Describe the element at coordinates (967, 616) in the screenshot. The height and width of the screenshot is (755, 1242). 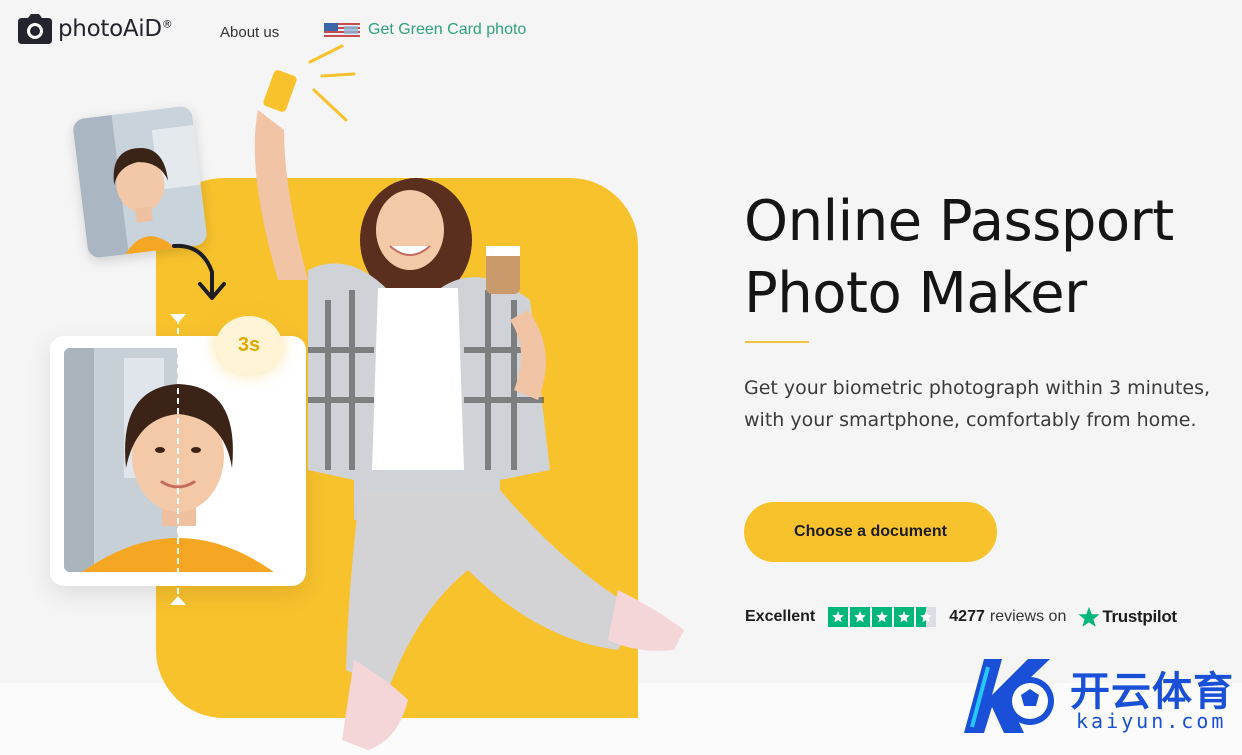
I see `review-count: 4277` at that location.